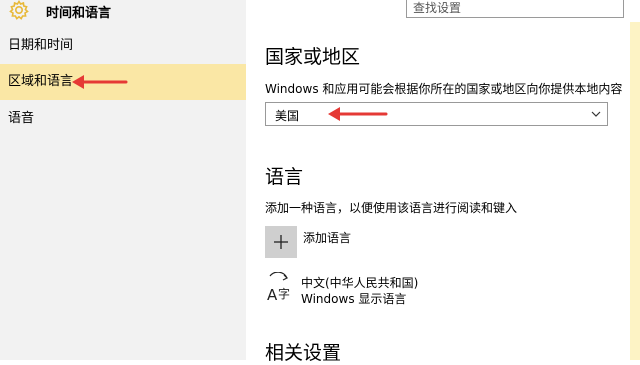 This screenshot has width=640, height=365. Describe the element at coordinates (313, 57) in the screenshot. I see `region-heading: 国家或地区` at that location.